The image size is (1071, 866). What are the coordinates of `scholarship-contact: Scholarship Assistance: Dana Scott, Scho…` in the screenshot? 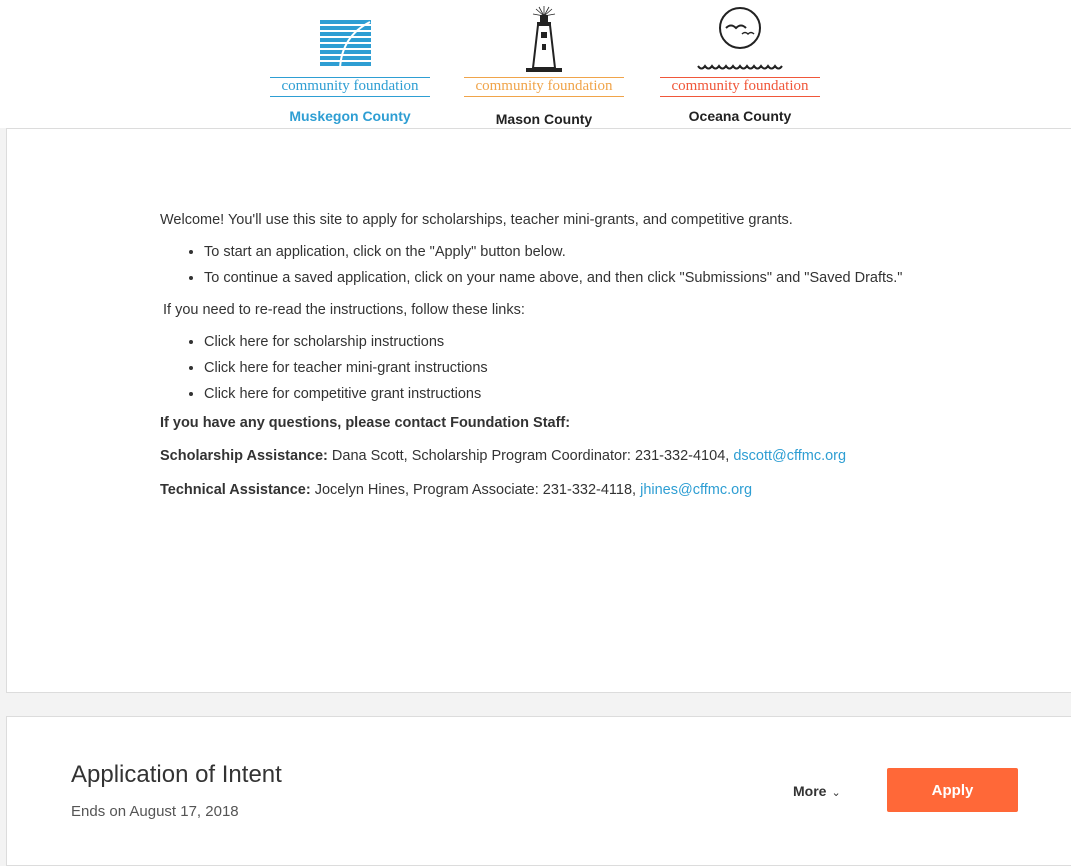 It's located at (560, 456).